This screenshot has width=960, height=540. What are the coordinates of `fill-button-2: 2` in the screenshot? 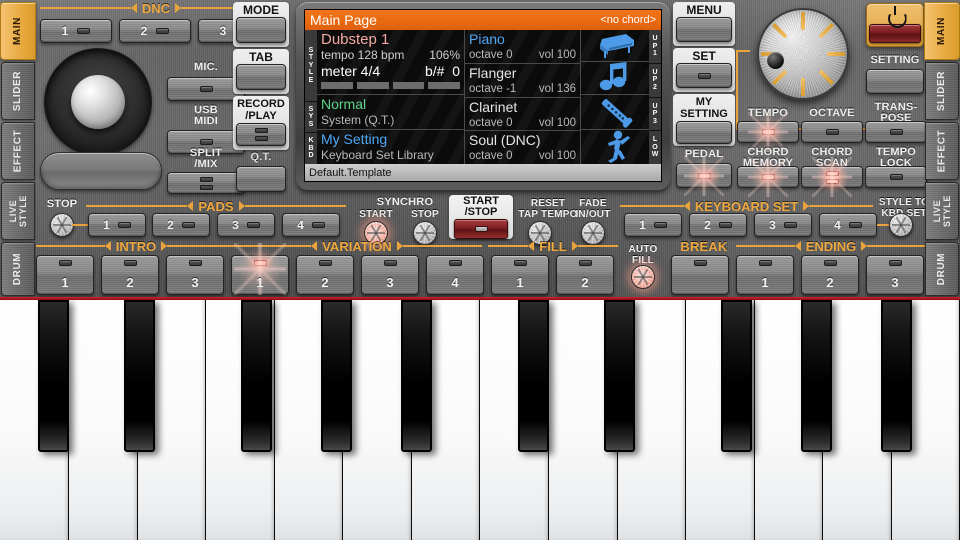 It's located at (585, 275).